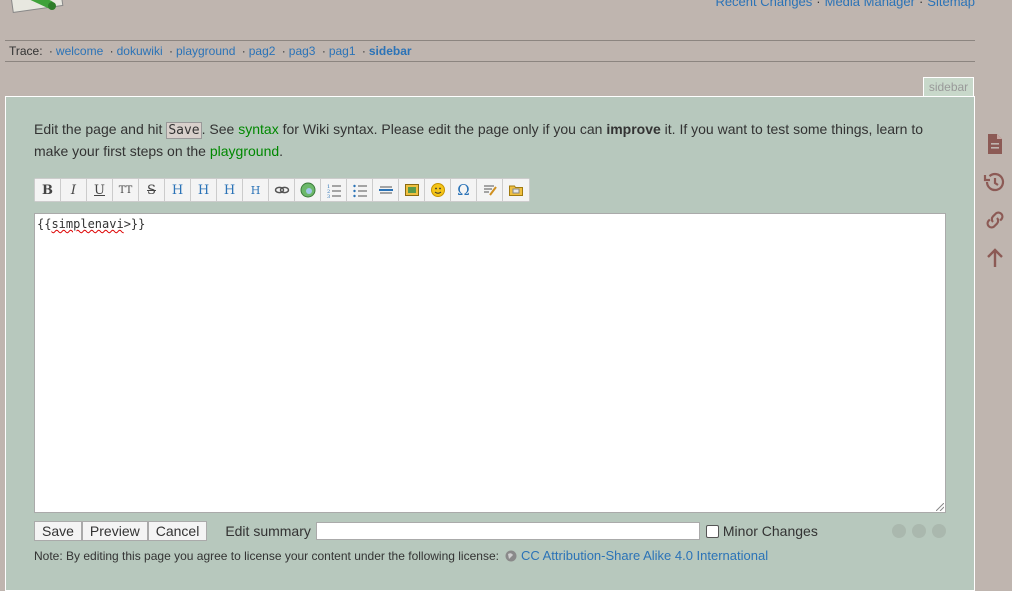 This screenshot has height=591, width=1012. Describe the element at coordinates (140, 51) in the screenshot. I see `breadcrumb-dokuwiki: dokuwiki` at that location.